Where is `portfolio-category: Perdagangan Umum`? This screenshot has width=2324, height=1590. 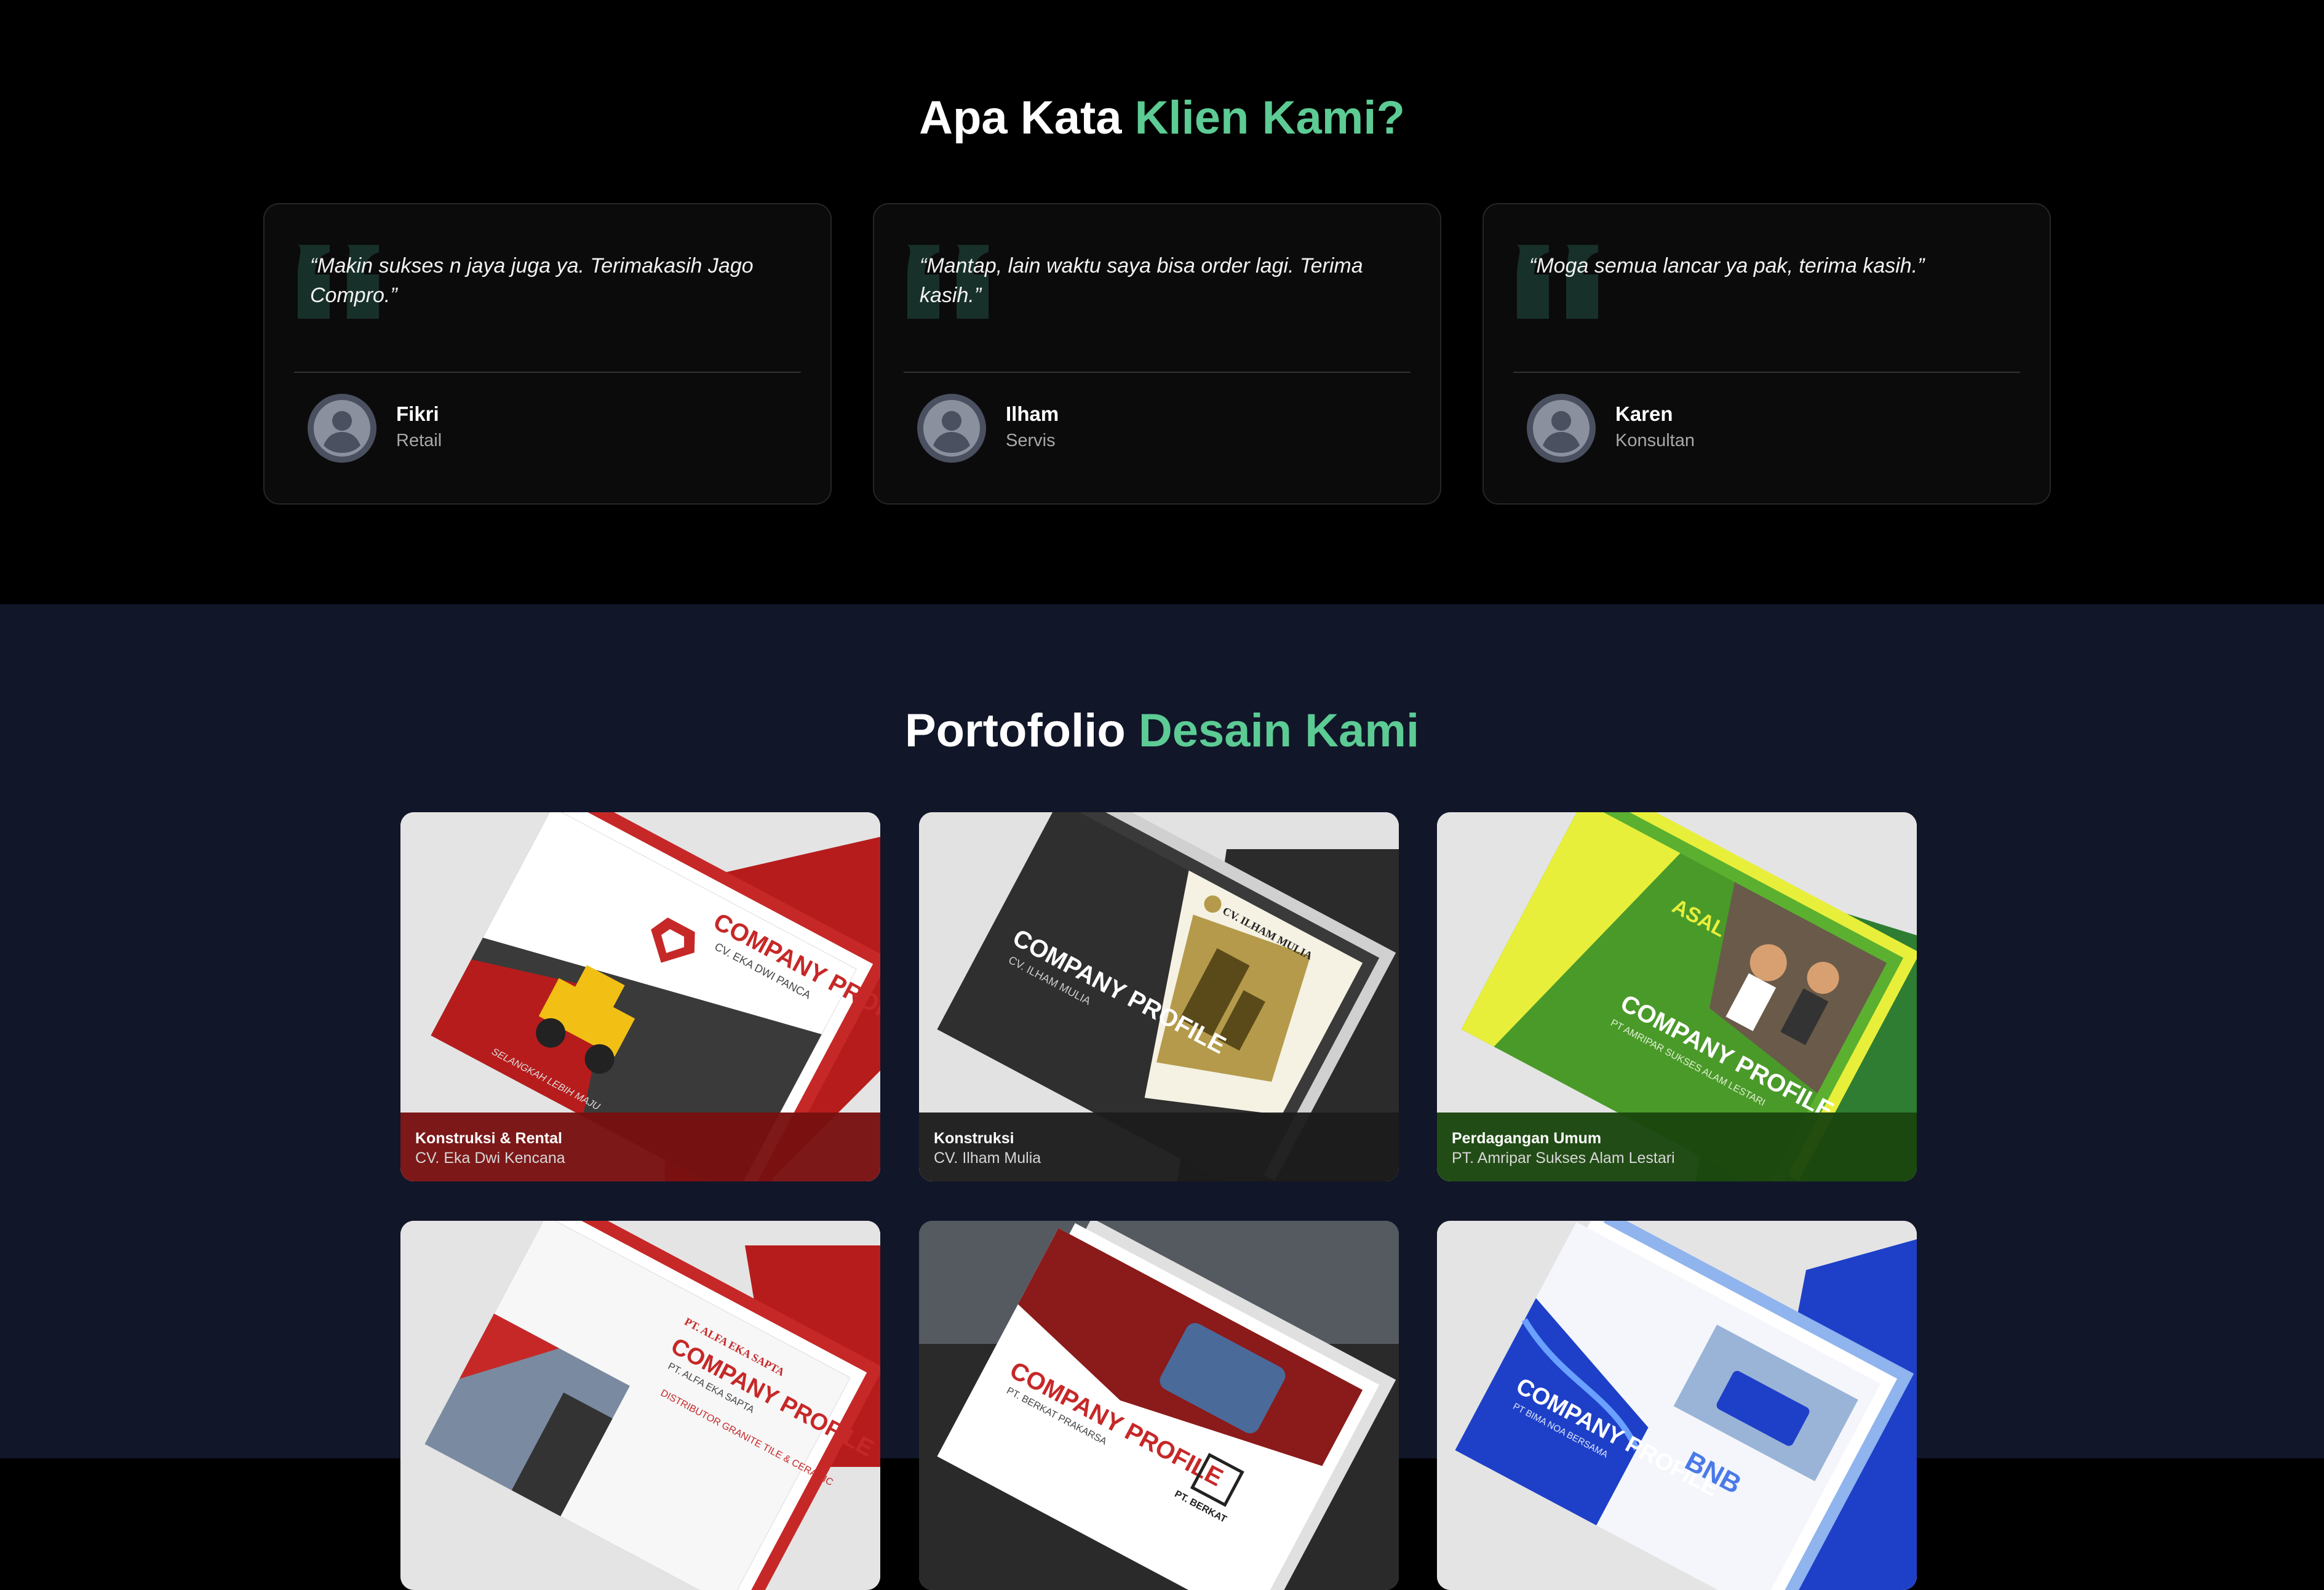 portfolio-category: Perdagangan Umum is located at coordinates (1527, 1138).